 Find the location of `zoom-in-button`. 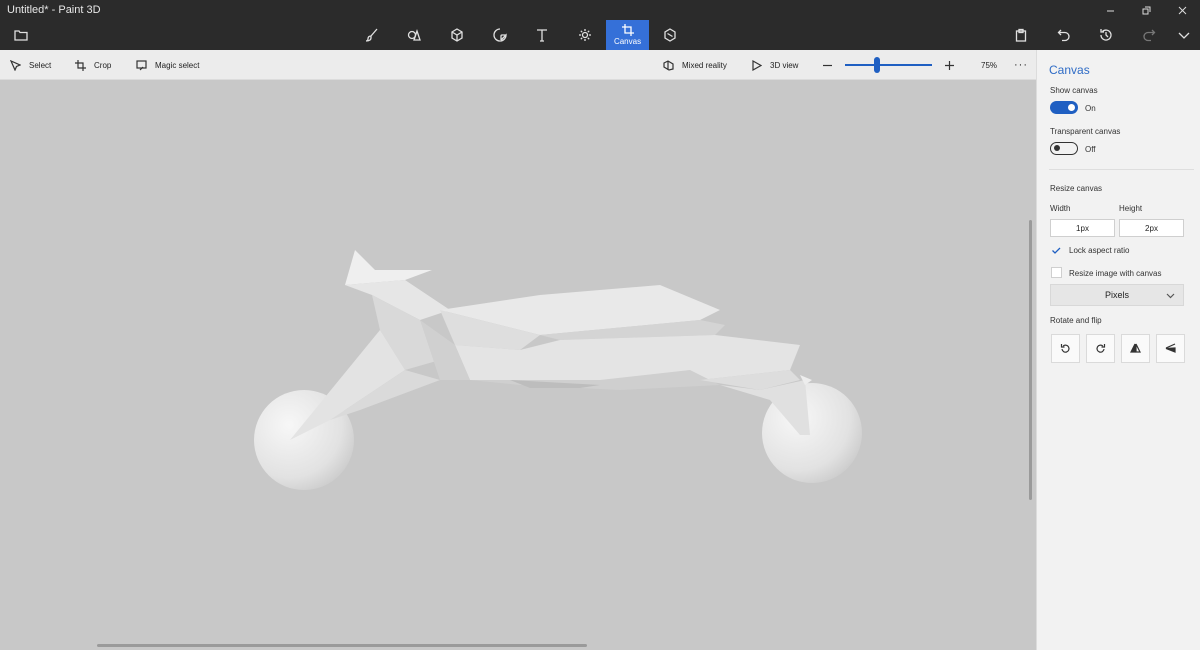

zoom-in-button is located at coordinates (953, 65).